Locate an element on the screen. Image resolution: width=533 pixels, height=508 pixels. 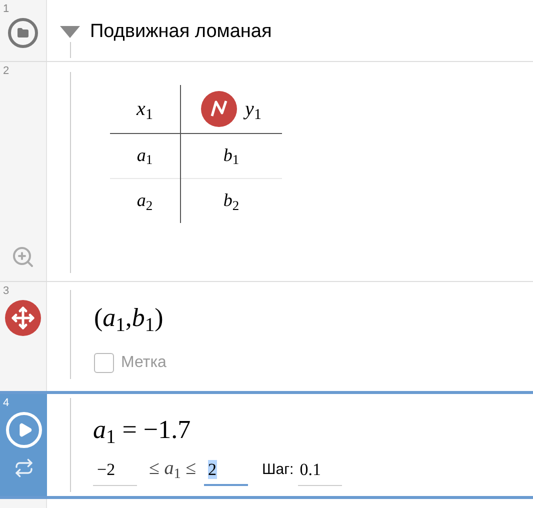
collapse-triangle-icon is located at coordinates (70, 32).